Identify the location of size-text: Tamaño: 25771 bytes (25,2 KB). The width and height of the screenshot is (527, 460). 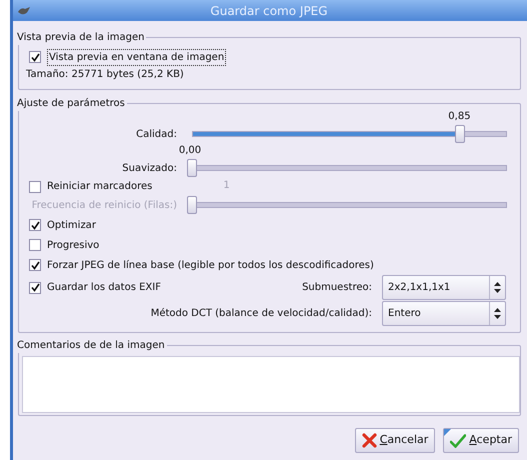
(105, 75).